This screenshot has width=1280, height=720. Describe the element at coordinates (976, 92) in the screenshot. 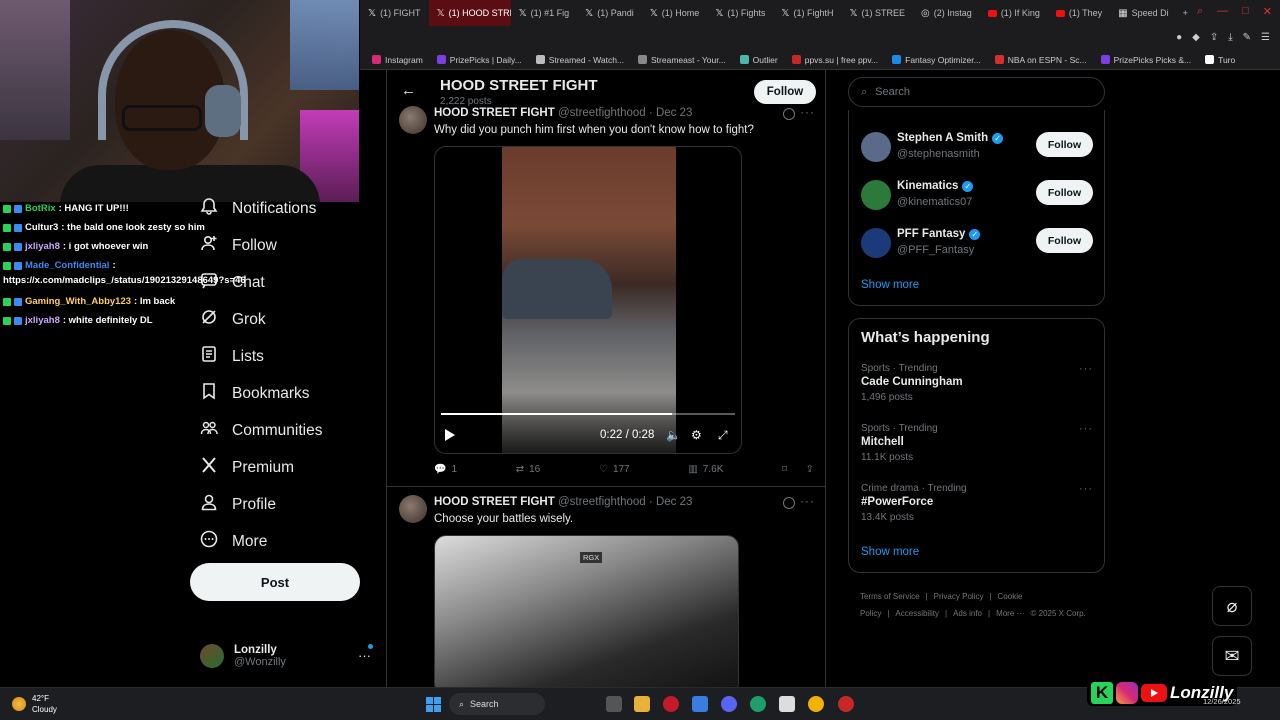

I see `search-input: ⌕ Search` at that location.